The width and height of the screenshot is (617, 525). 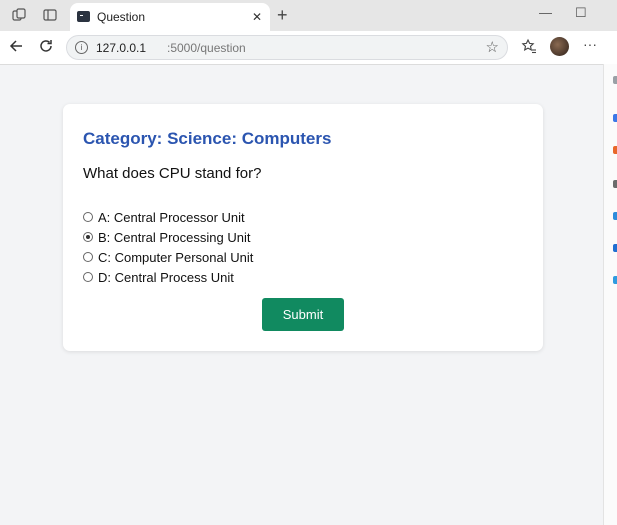 What do you see at coordinates (282, 15) in the screenshot?
I see `new-tab-icon: +` at bounding box center [282, 15].